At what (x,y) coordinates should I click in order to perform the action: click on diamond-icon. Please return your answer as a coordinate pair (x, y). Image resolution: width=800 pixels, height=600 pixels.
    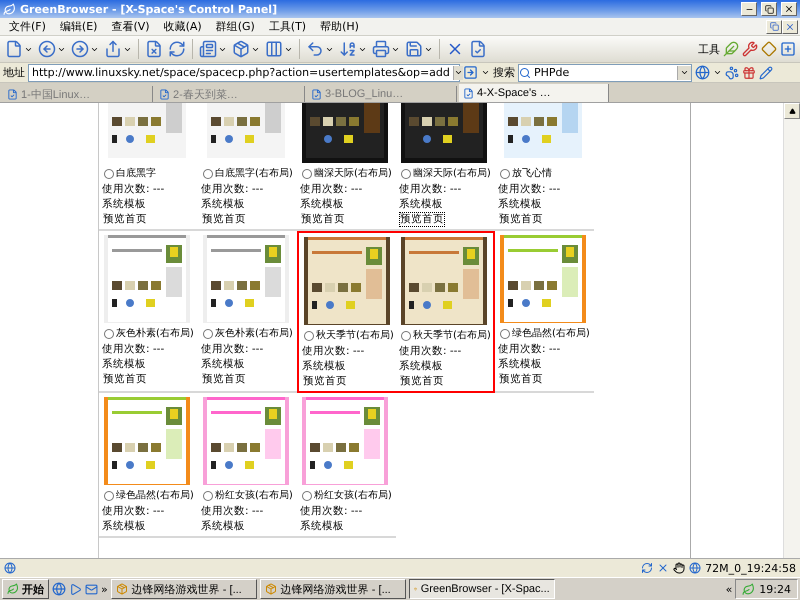
    Looking at the image, I should click on (769, 49).